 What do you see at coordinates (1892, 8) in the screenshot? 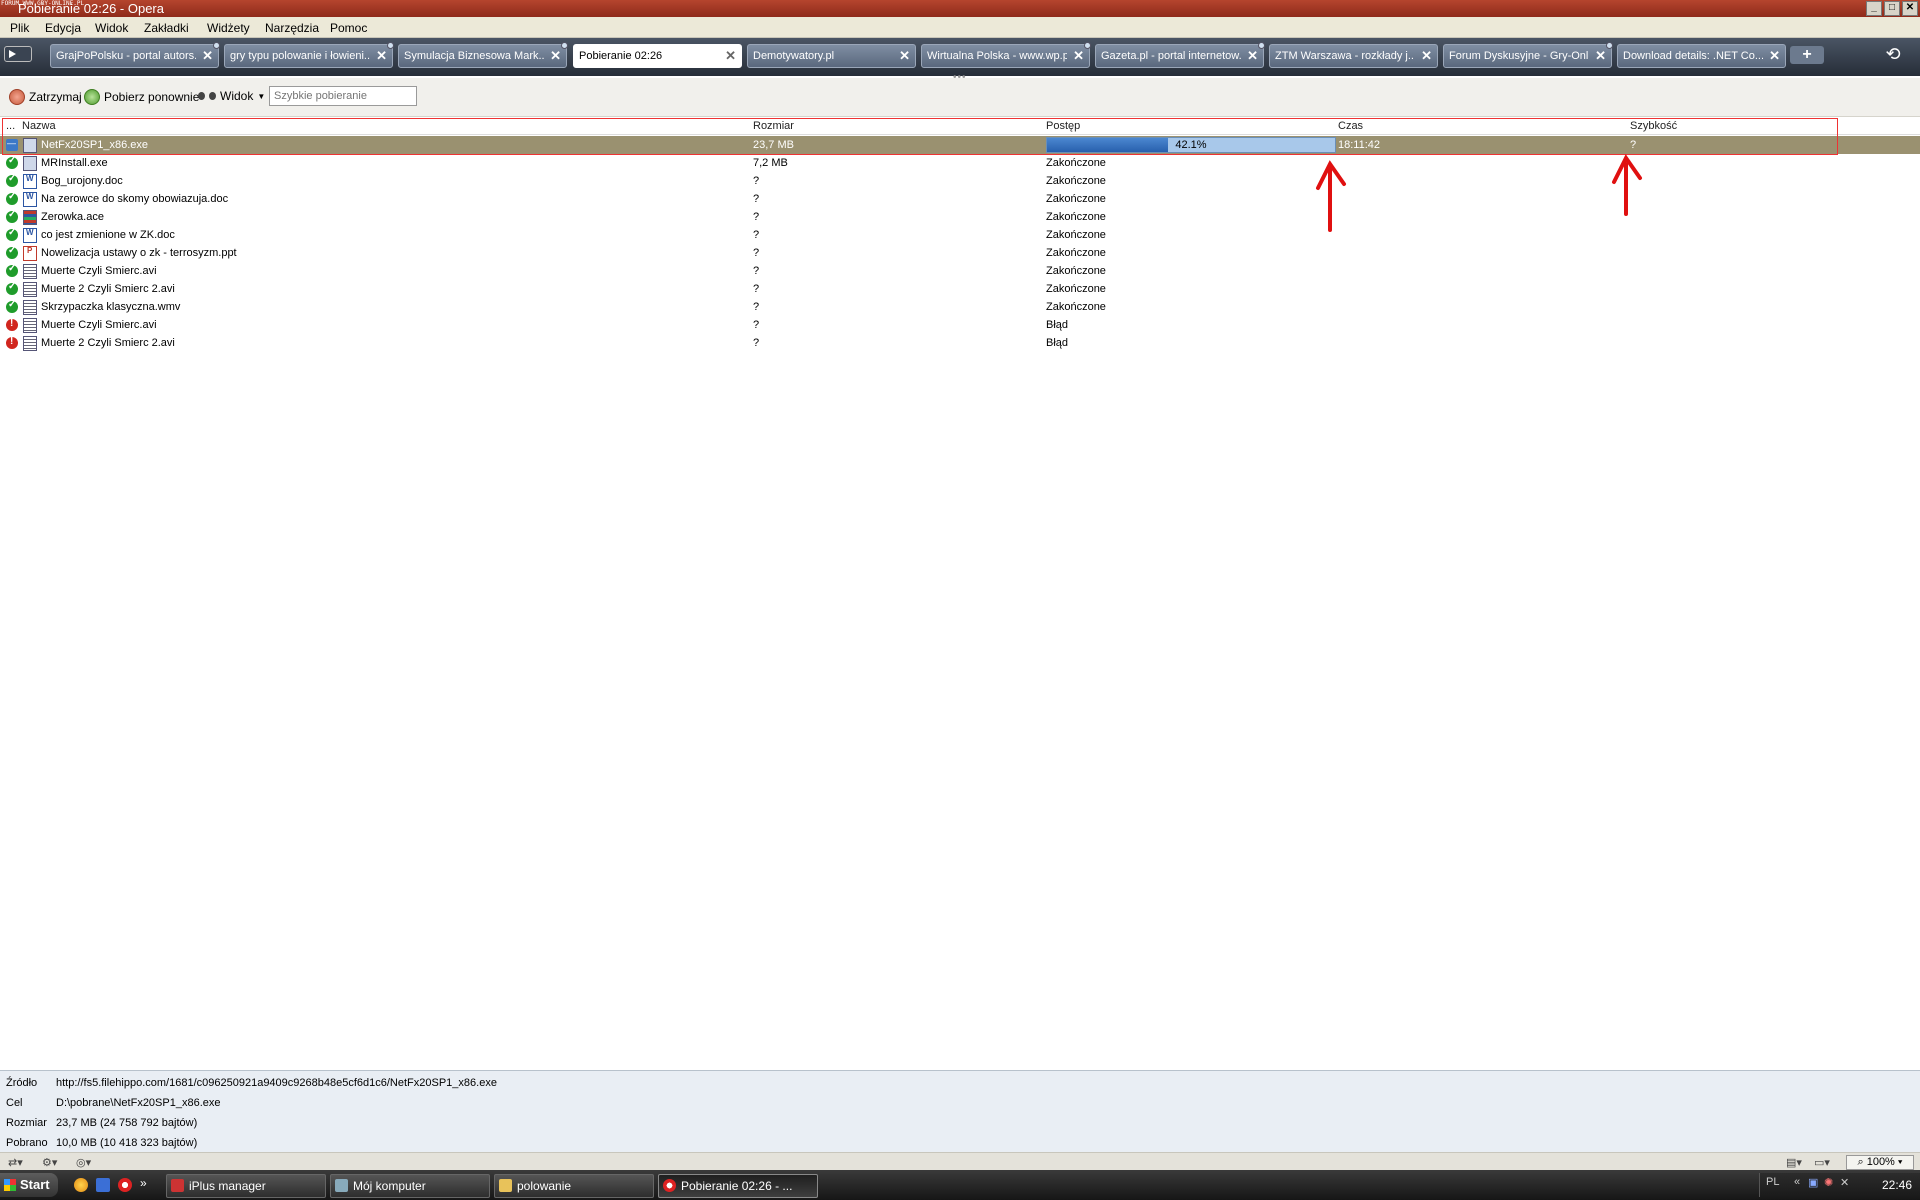
I see `maximize-button: □` at bounding box center [1892, 8].